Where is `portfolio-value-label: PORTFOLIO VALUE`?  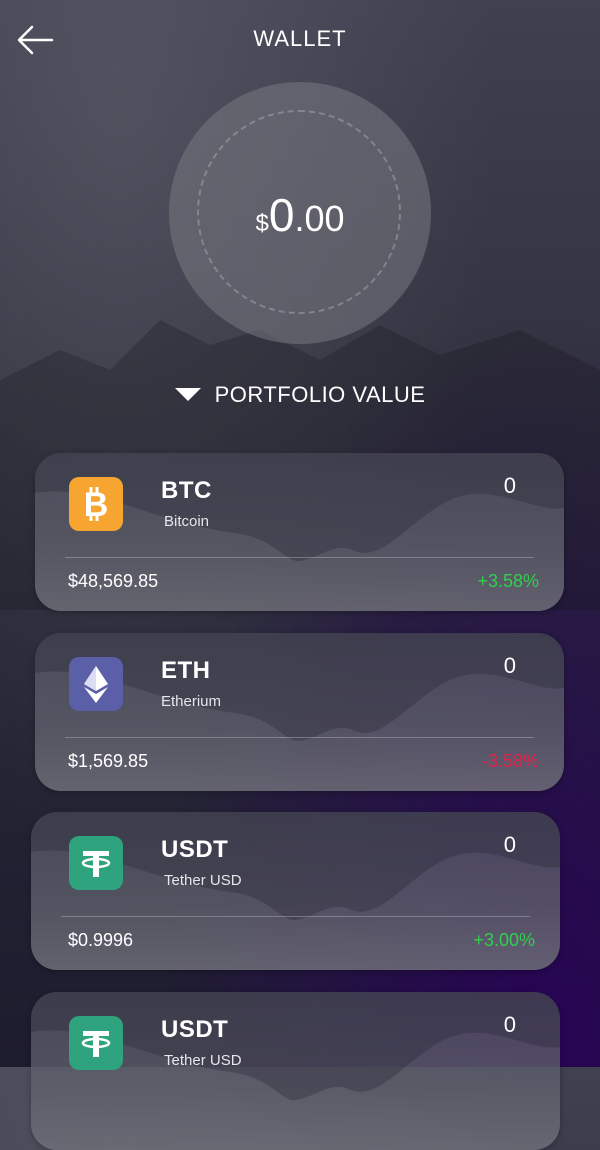
portfolio-value-label: PORTFOLIO VALUE is located at coordinates (320, 394).